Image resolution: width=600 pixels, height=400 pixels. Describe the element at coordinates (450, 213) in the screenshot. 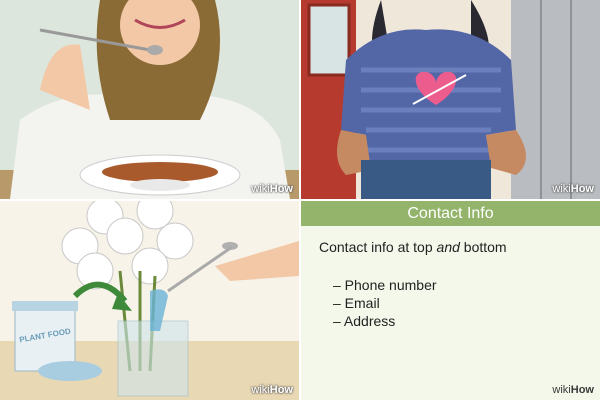

I see `contact-info-title: Contact Info` at that location.